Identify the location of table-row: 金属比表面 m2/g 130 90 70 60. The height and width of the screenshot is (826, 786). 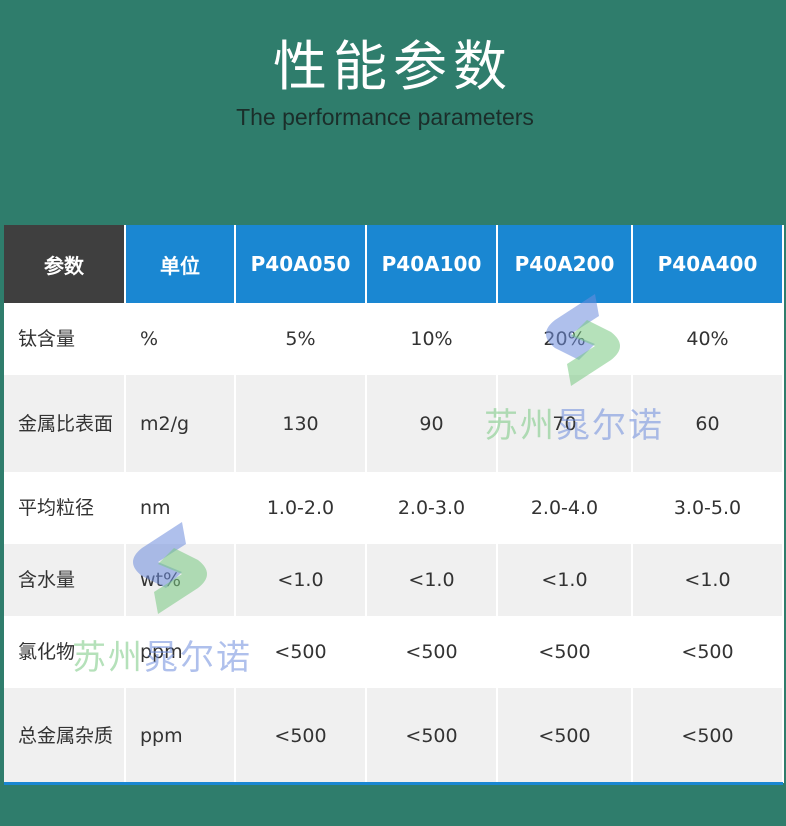
(394, 423).